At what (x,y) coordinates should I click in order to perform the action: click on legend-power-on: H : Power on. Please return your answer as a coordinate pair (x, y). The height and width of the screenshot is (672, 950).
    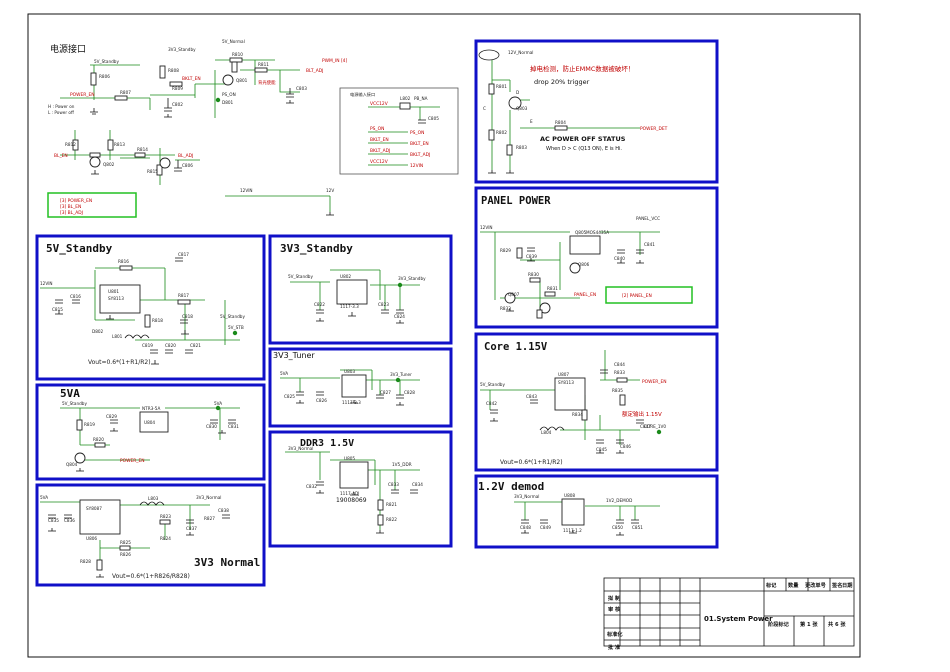
    Looking at the image, I should click on (61, 106).